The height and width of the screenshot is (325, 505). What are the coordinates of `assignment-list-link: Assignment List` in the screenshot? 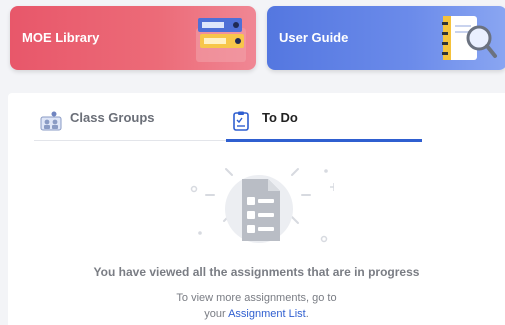 It's located at (267, 314).